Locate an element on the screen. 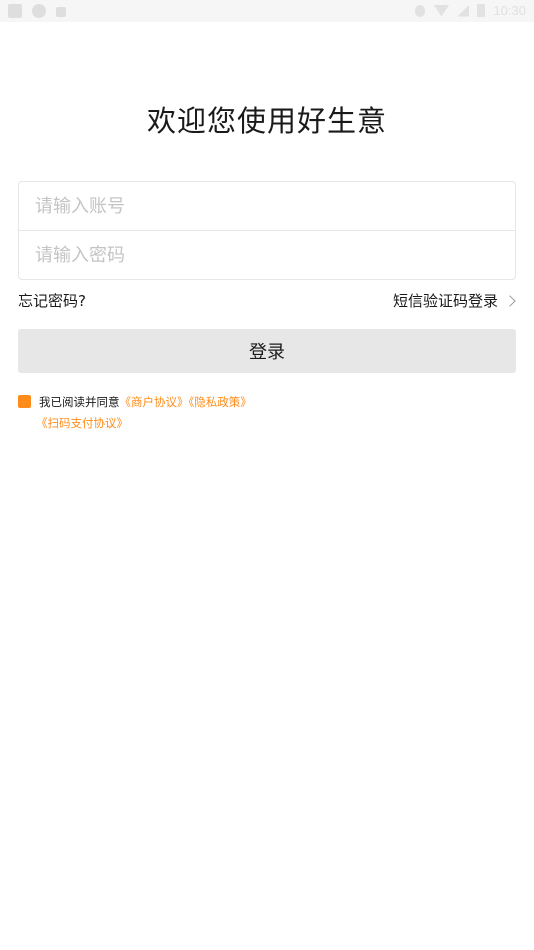 The image size is (534, 950). sd-card-icon is located at coordinates (61, 12).